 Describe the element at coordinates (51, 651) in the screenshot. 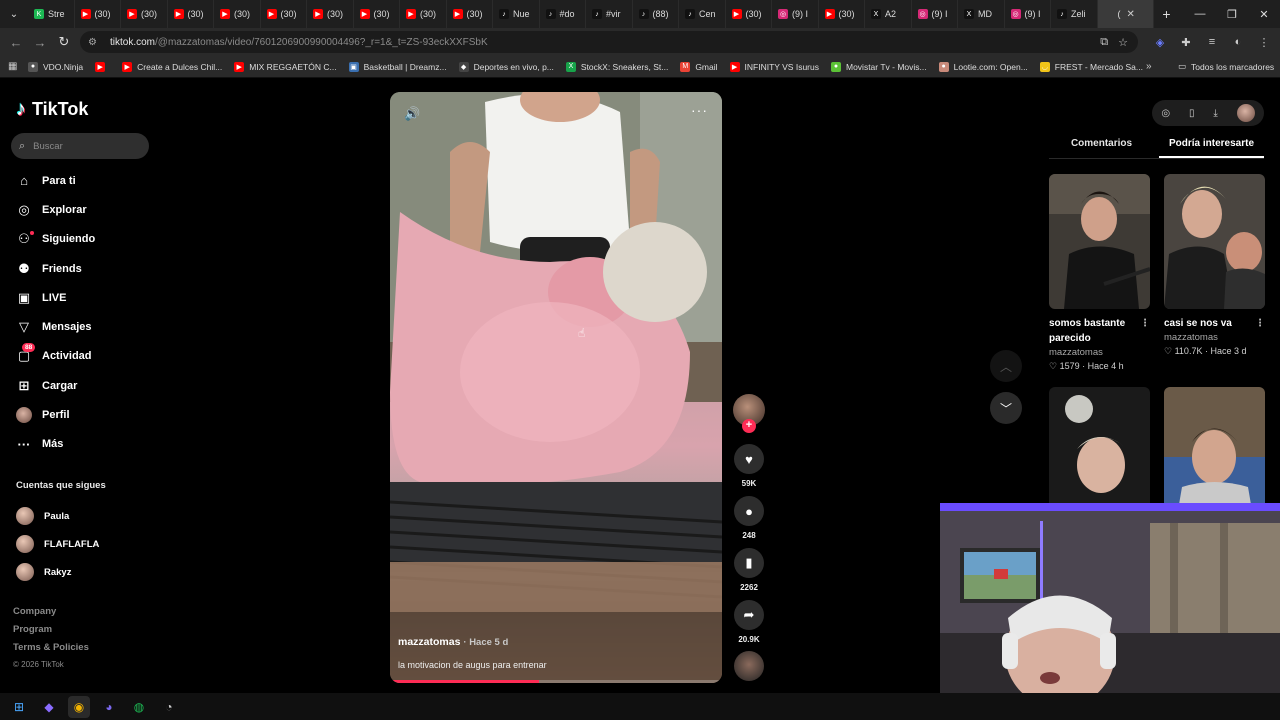

I see `footer-terms-link: Terms & Policies` at that location.